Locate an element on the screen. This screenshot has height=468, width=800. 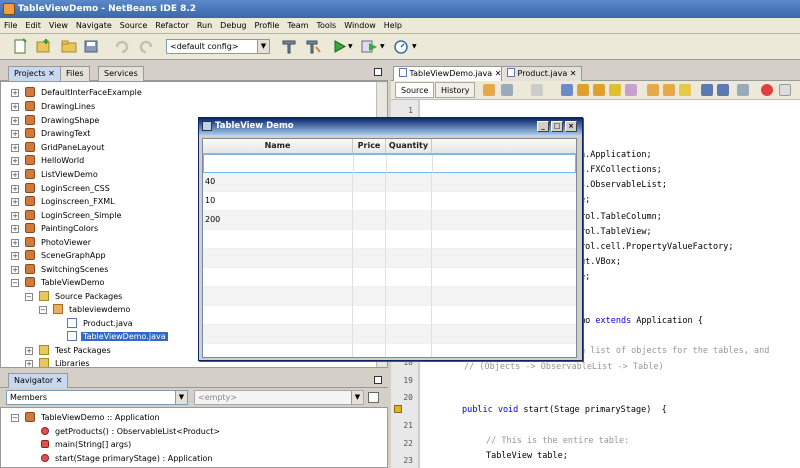
shift-left-icon is located at coordinates (707, 90).